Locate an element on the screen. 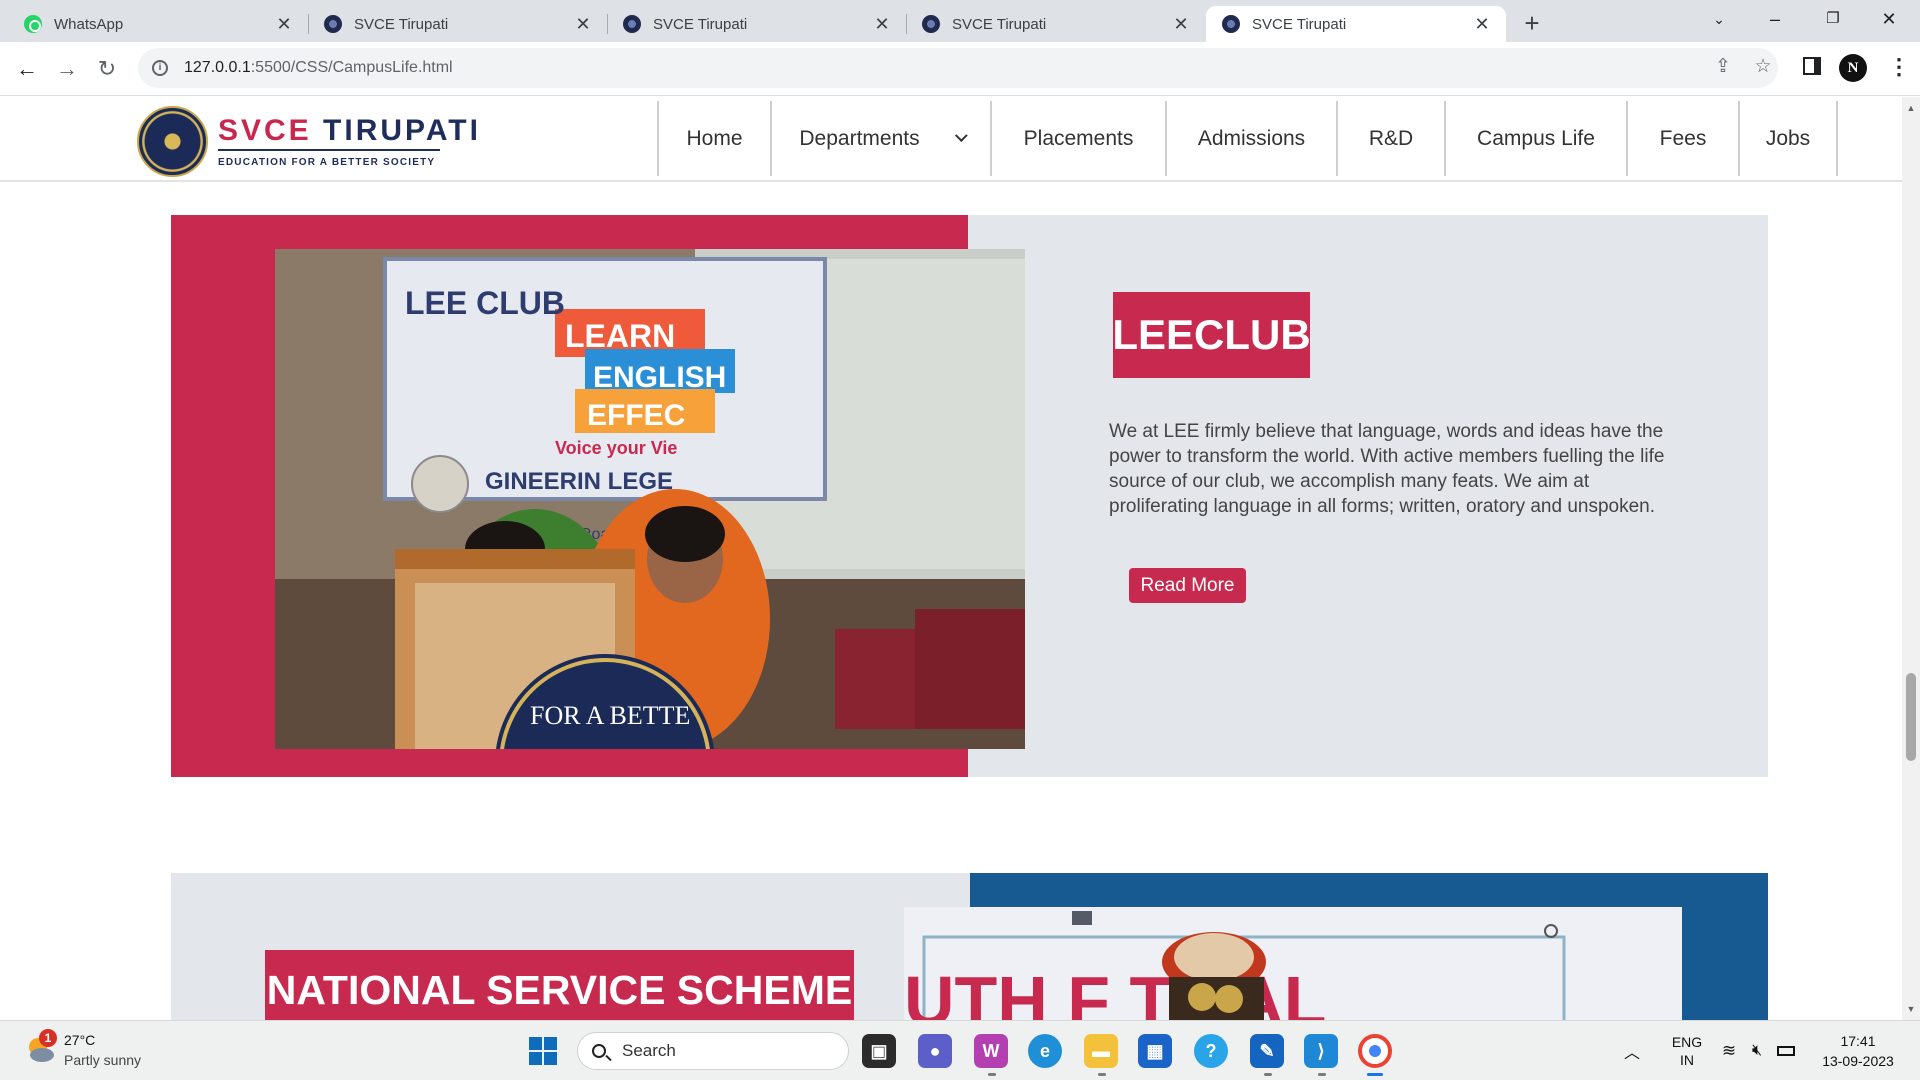  url-text: 127.0.0.1:5500/CSS/CampusLife.html is located at coordinates (318, 68).